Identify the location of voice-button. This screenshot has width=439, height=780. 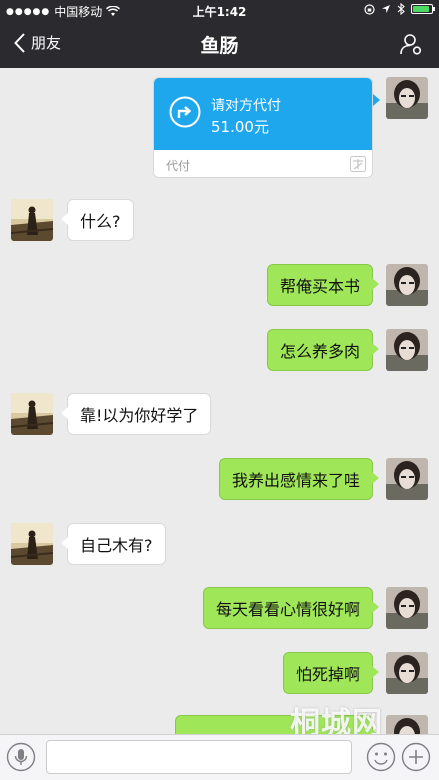
(21, 759).